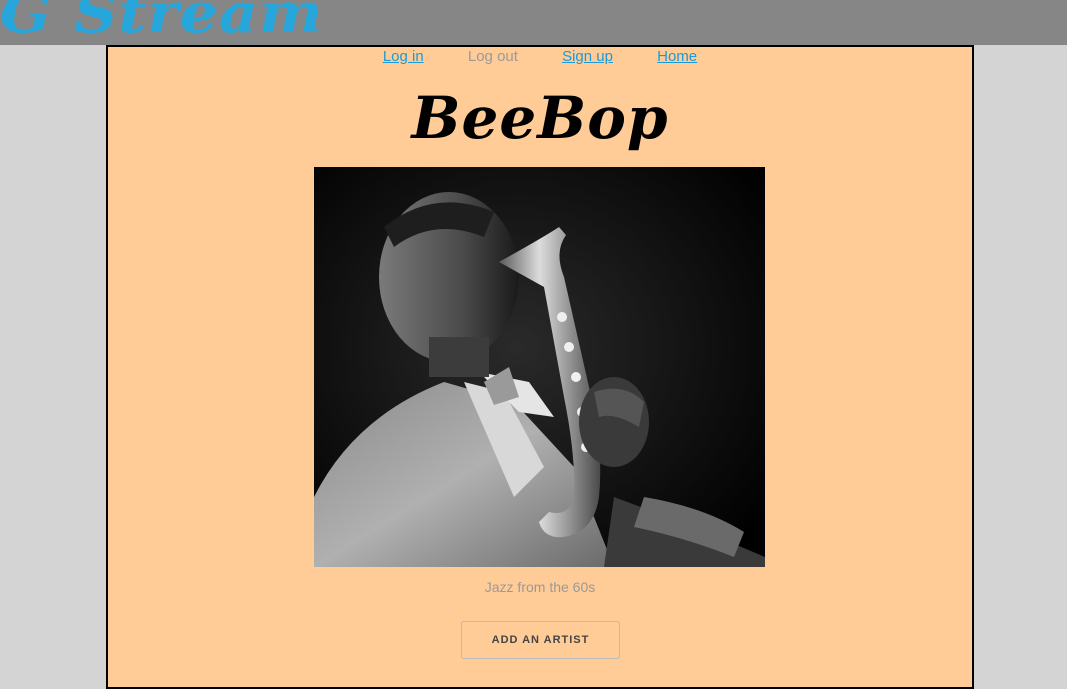 The image size is (1067, 689). What do you see at coordinates (161, 20) in the screenshot?
I see `brand-logo: G Stream` at bounding box center [161, 20].